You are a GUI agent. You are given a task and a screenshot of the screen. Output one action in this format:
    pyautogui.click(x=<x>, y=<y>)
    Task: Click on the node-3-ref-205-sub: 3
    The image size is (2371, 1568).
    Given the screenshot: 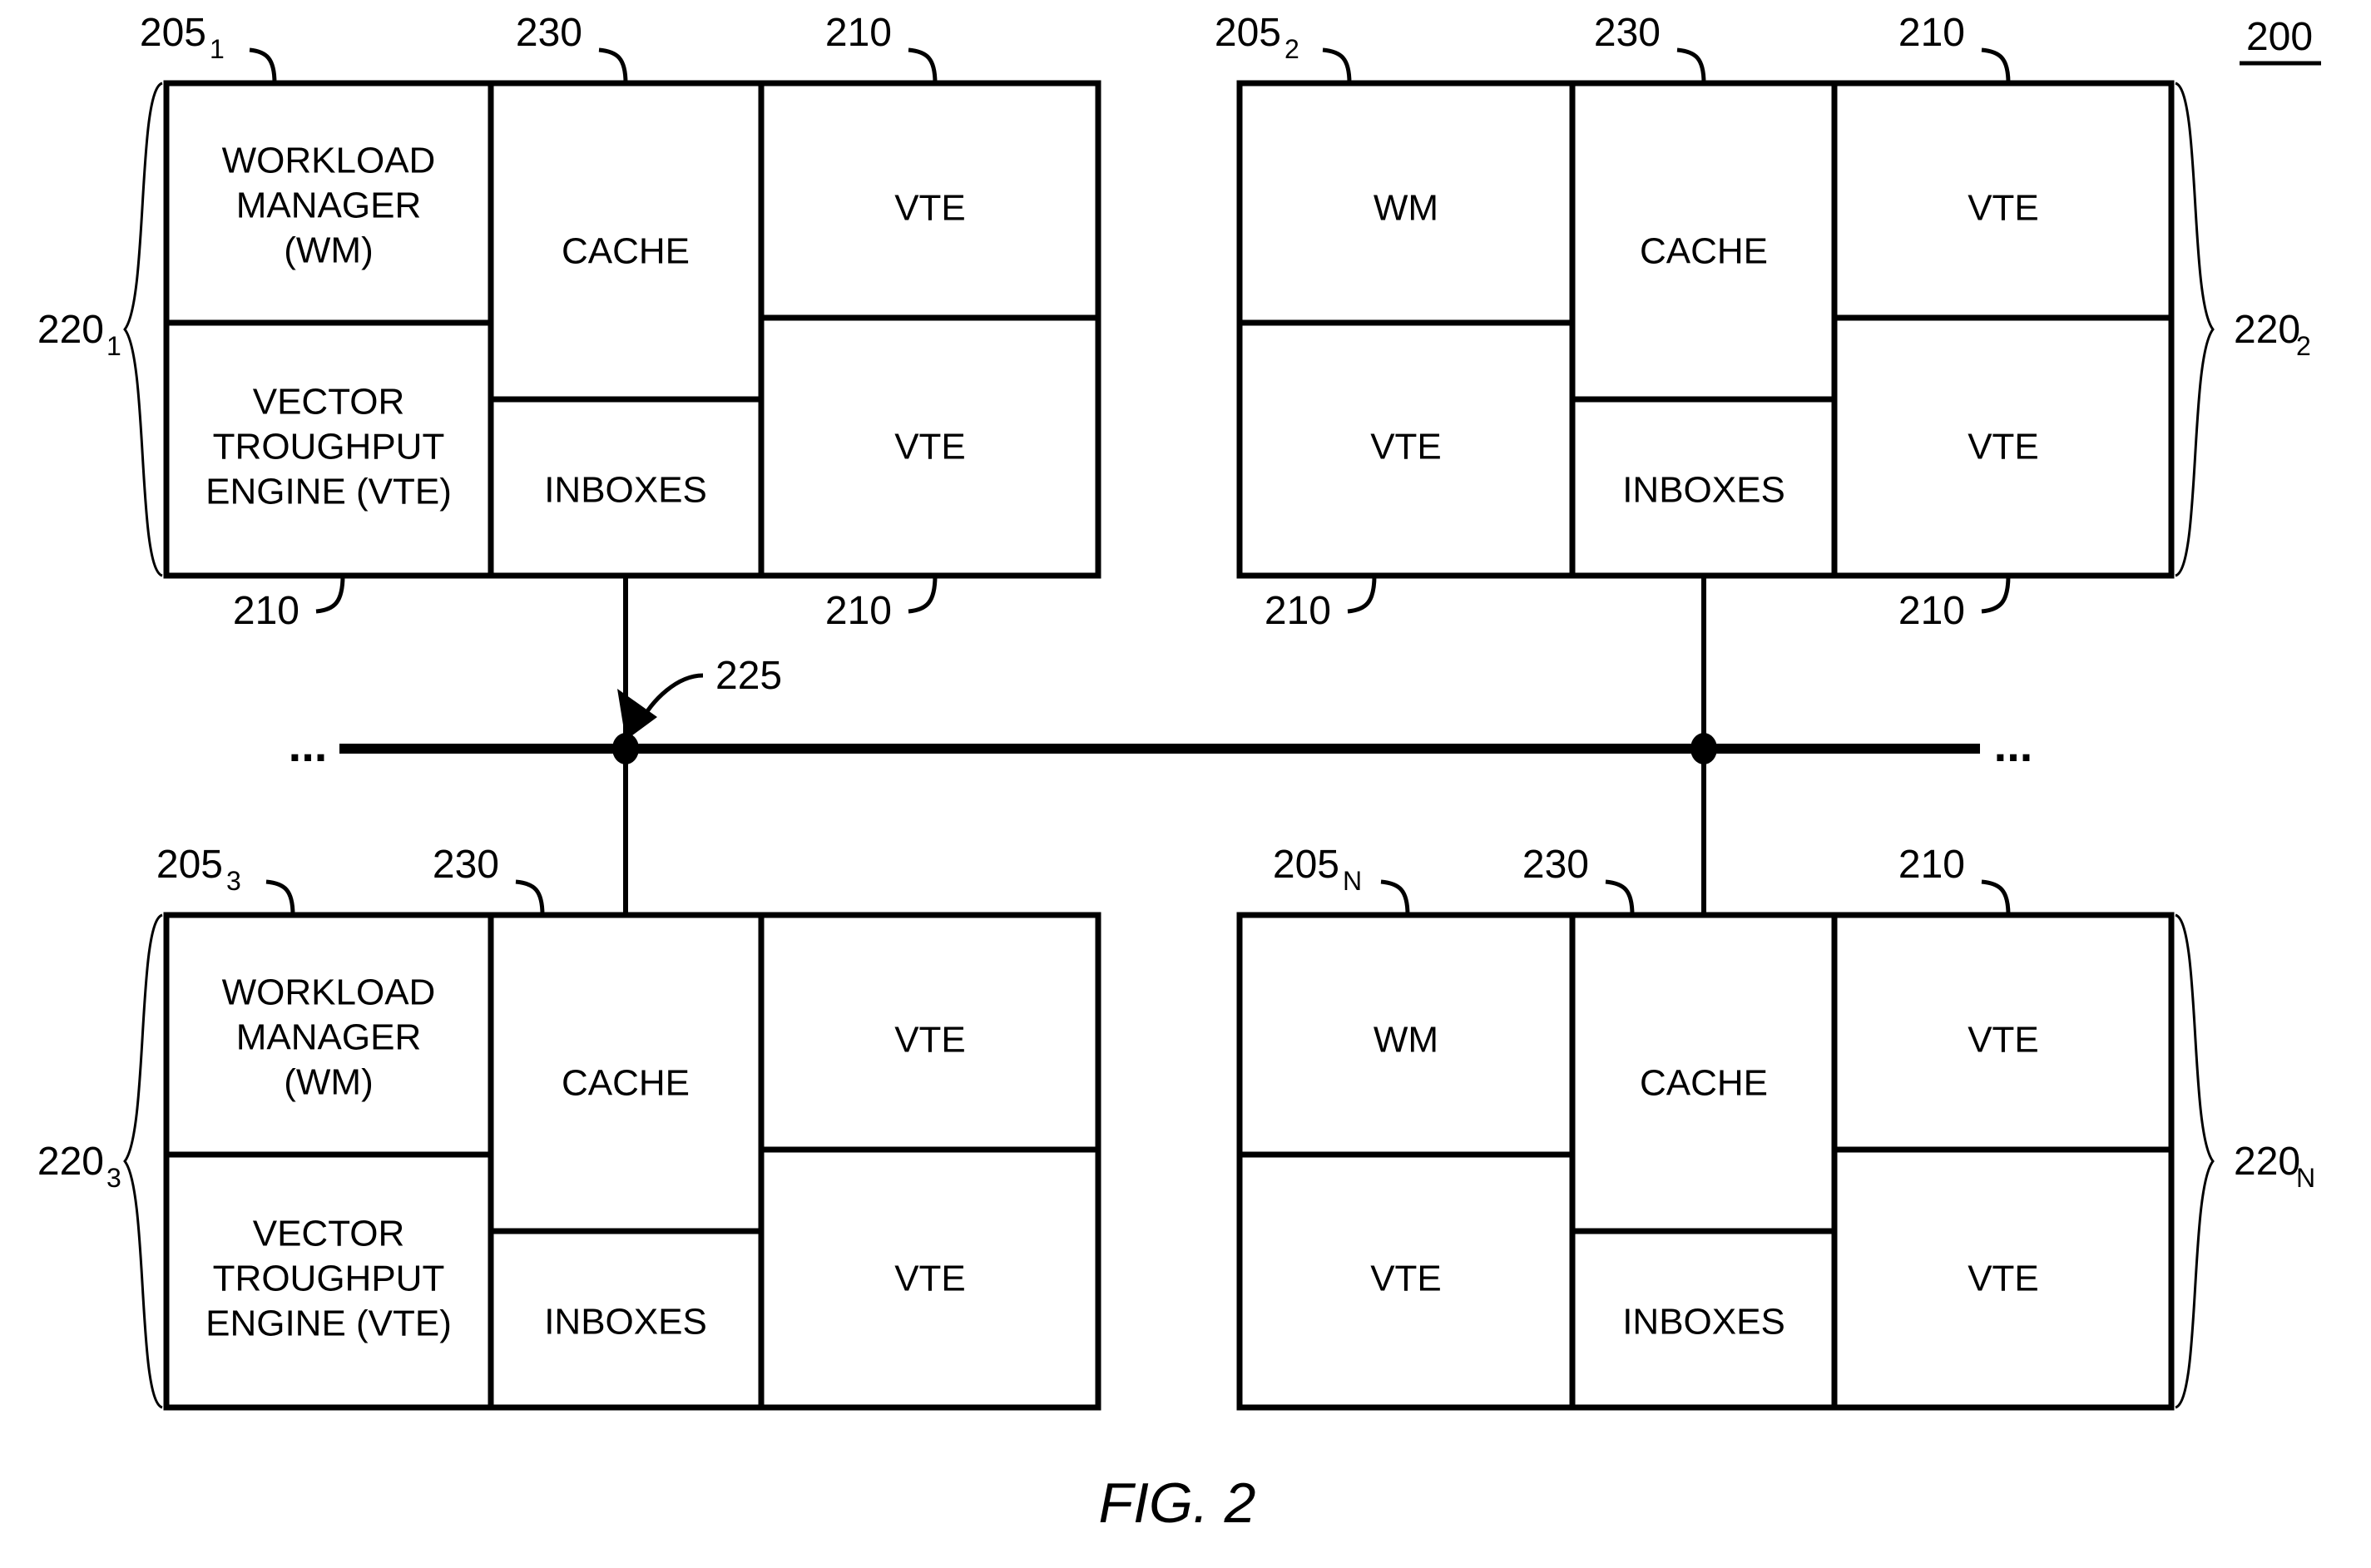 What is the action you would take?
    pyautogui.click(x=233, y=881)
    